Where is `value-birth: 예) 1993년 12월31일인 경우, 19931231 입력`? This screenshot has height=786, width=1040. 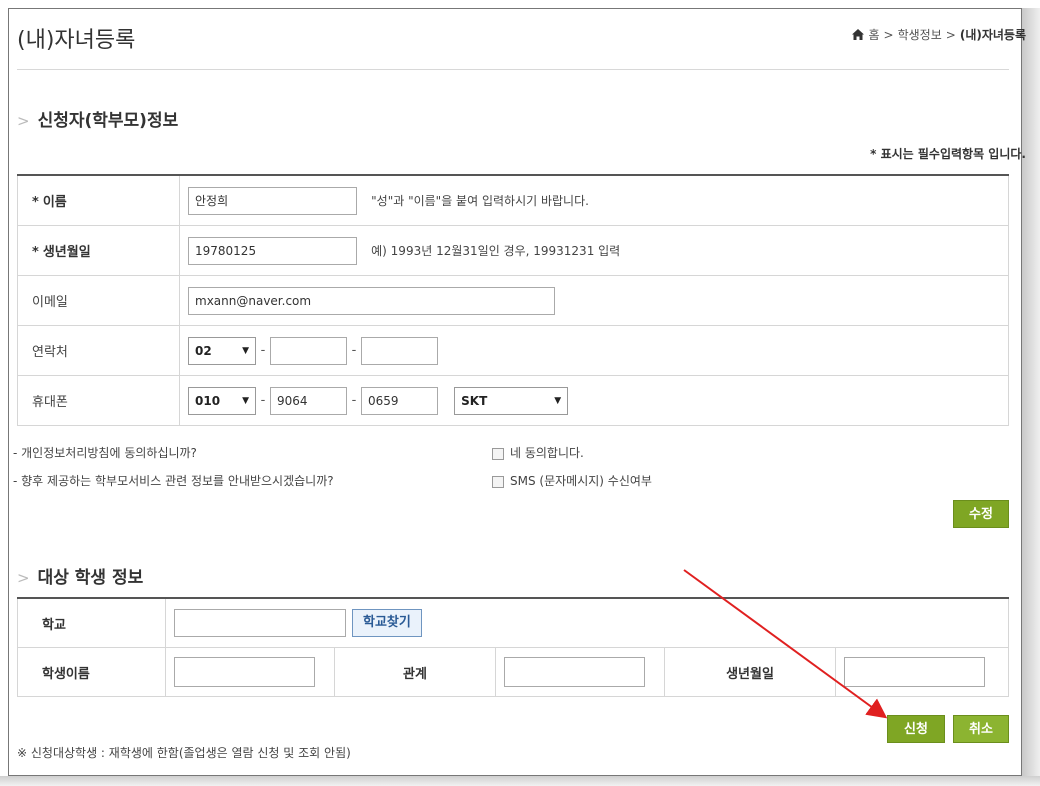 value-birth: 예) 1993년 12월31일인 경우, 19931231 입력 is located at coordinates (594, 250).